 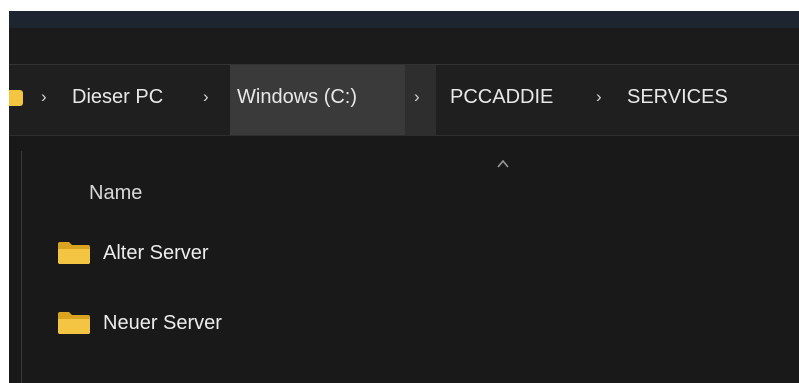 What do you see at coordinates (404, 135) in the screenshot?
I see `divider` at bounding box center [404, 135].